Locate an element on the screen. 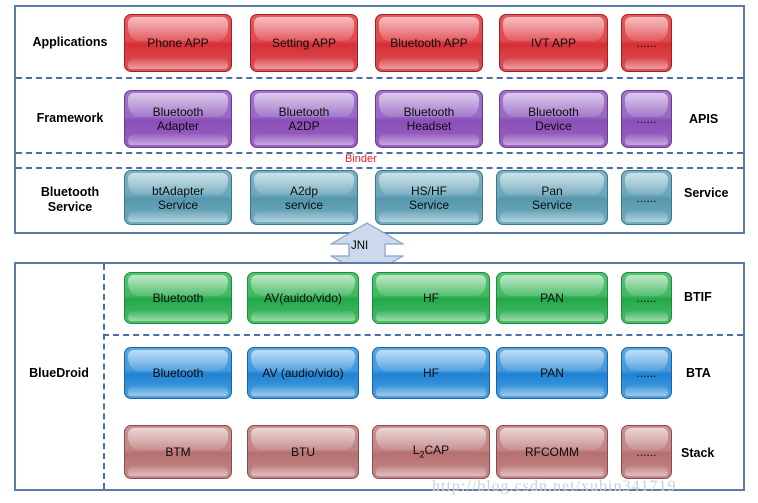  box-bta-av: AV (audio/vido) is located at coordinates (303, 373).